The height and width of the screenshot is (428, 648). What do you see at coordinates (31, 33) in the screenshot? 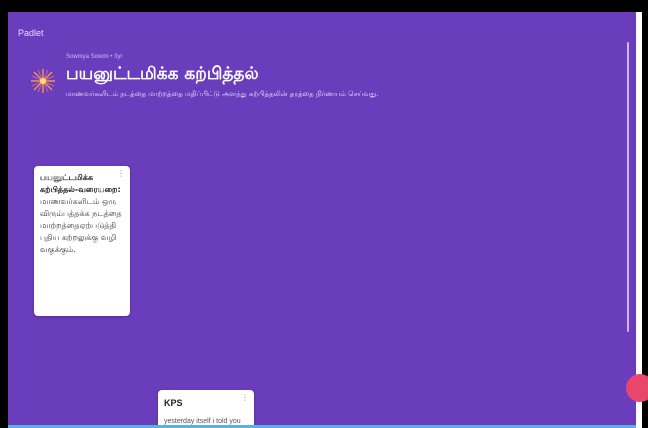
I see `brand-logo: Padlet` at bounding box center [31, 33].